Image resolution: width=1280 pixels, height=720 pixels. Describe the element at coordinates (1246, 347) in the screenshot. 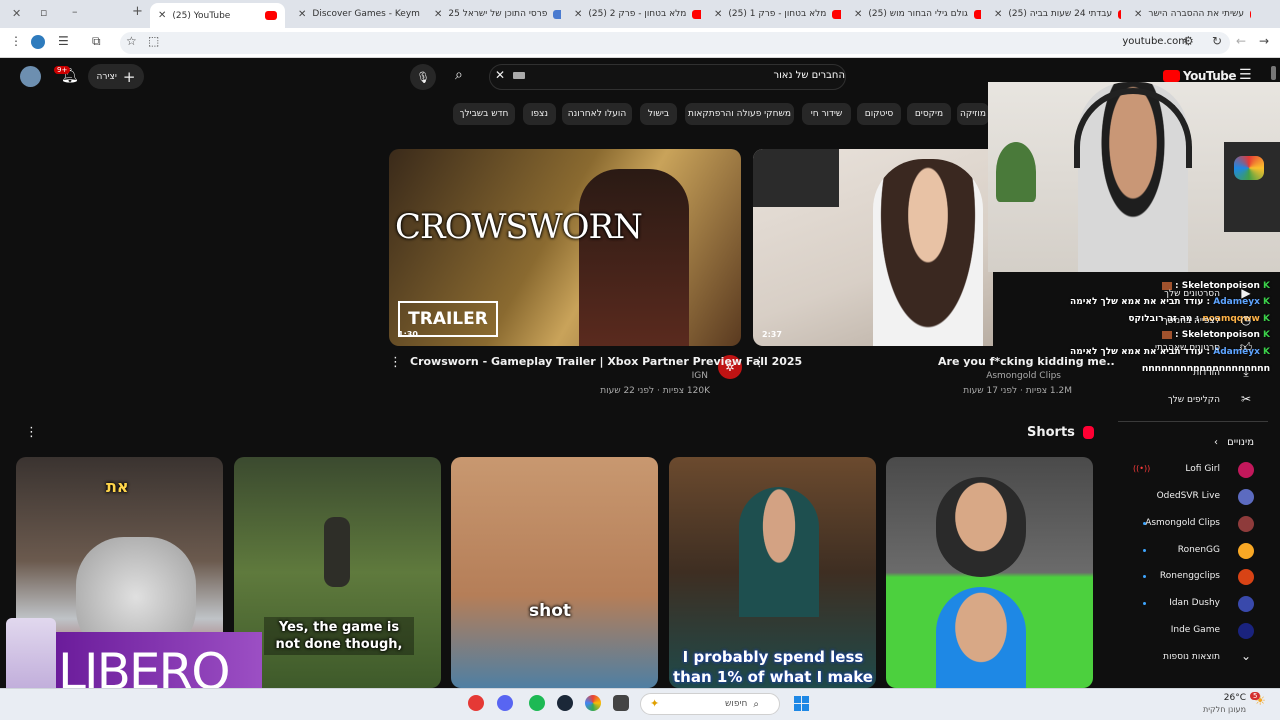

I see `like-icon: 👍︎` at that location.